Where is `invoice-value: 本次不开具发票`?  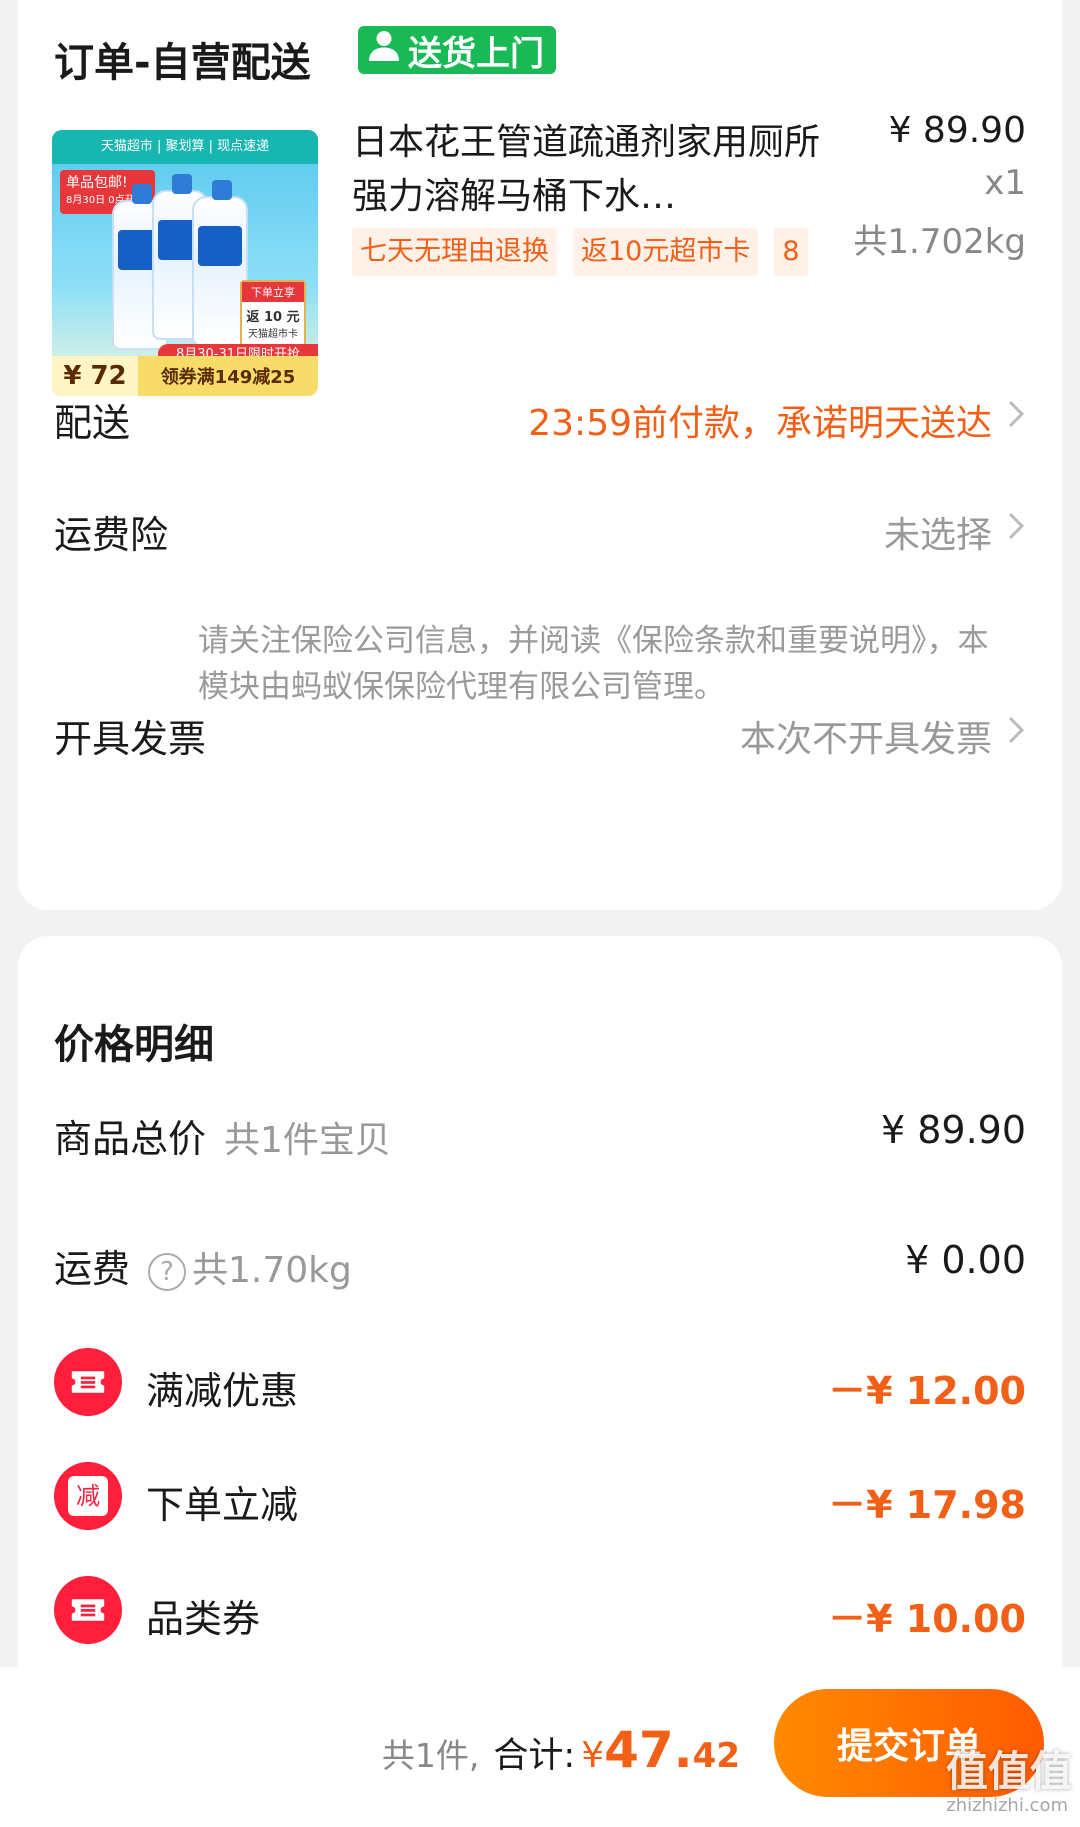 invoice-value: 本次不开具发票 is located at coordinates (866, 736).